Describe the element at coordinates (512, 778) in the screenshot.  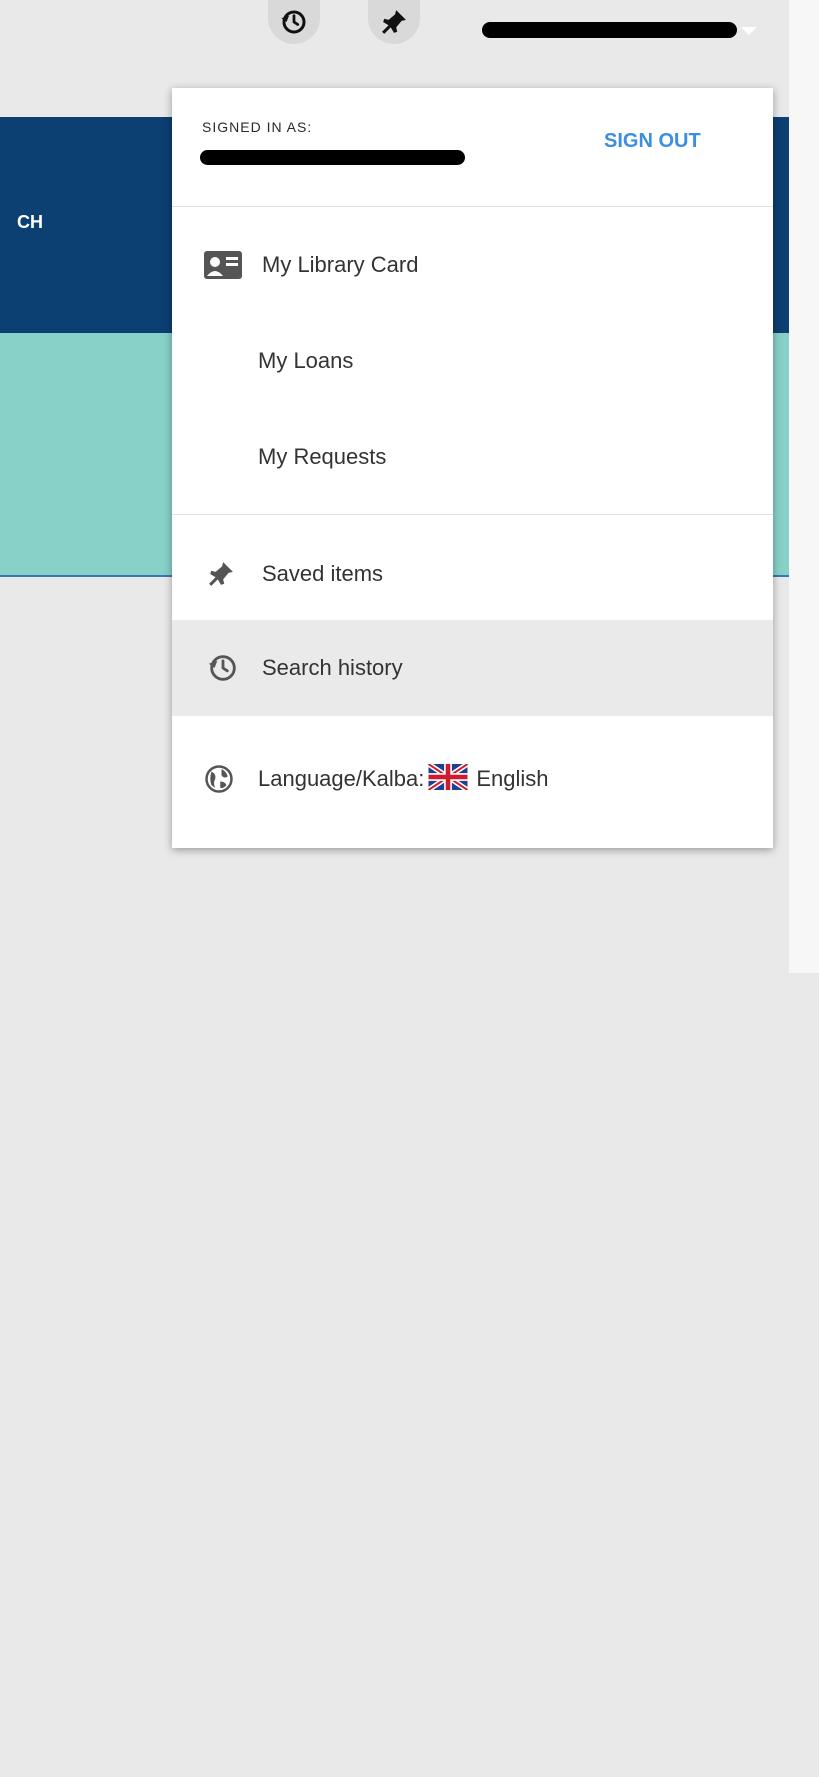
I see `language-value: English` at that location.